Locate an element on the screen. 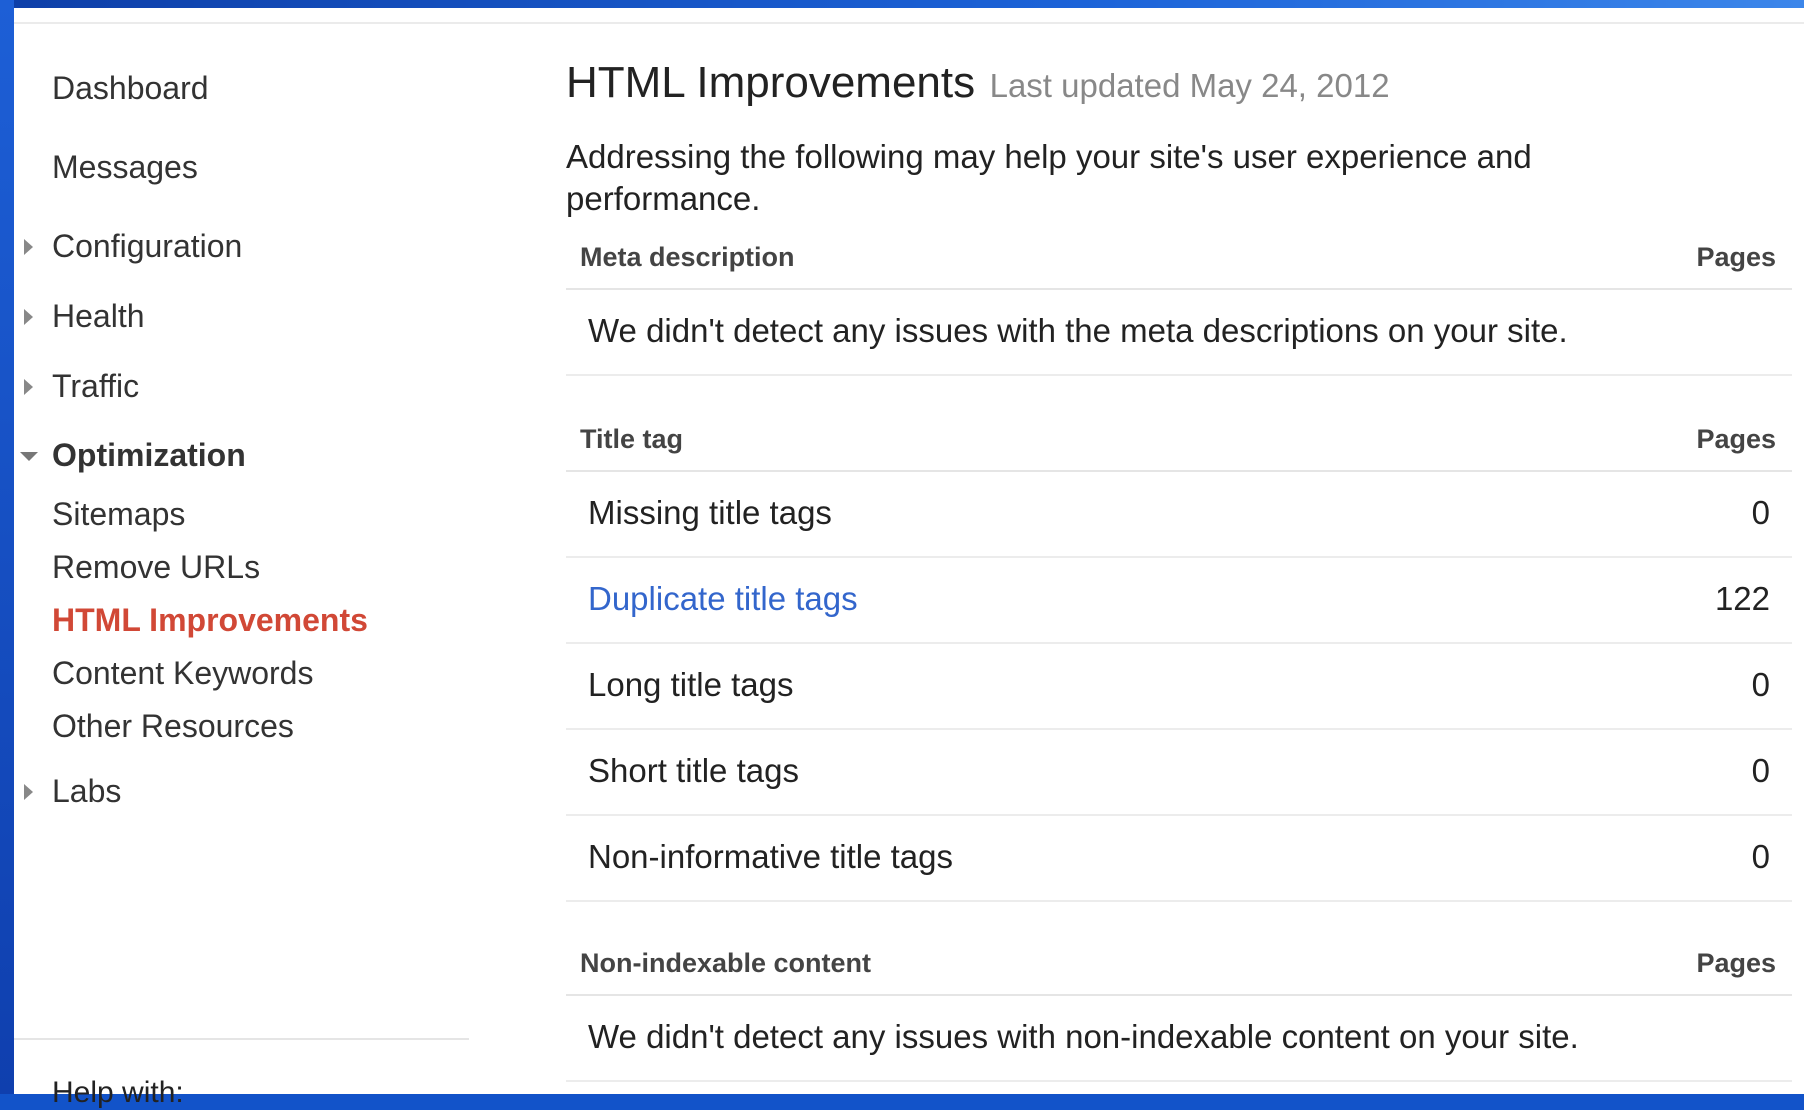  sidebar-item-html-improvements: HTML Improvements is located at coordinates (210, 620).